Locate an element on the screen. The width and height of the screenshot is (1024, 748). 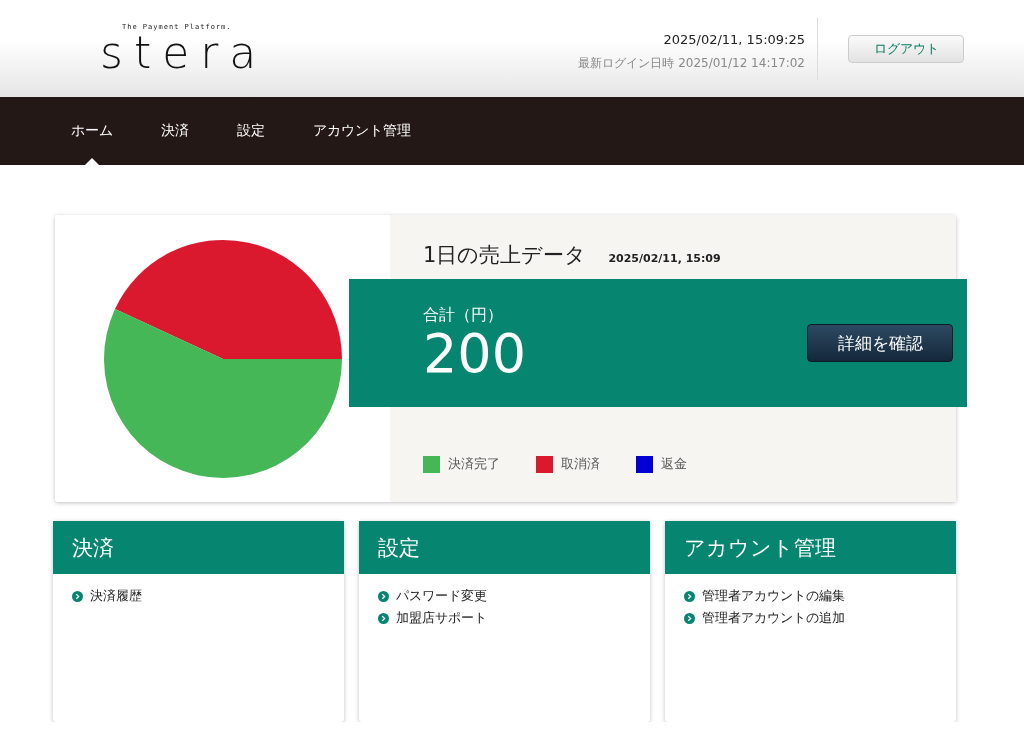
panel-title: 決済 is located at coordinates (198, 547).